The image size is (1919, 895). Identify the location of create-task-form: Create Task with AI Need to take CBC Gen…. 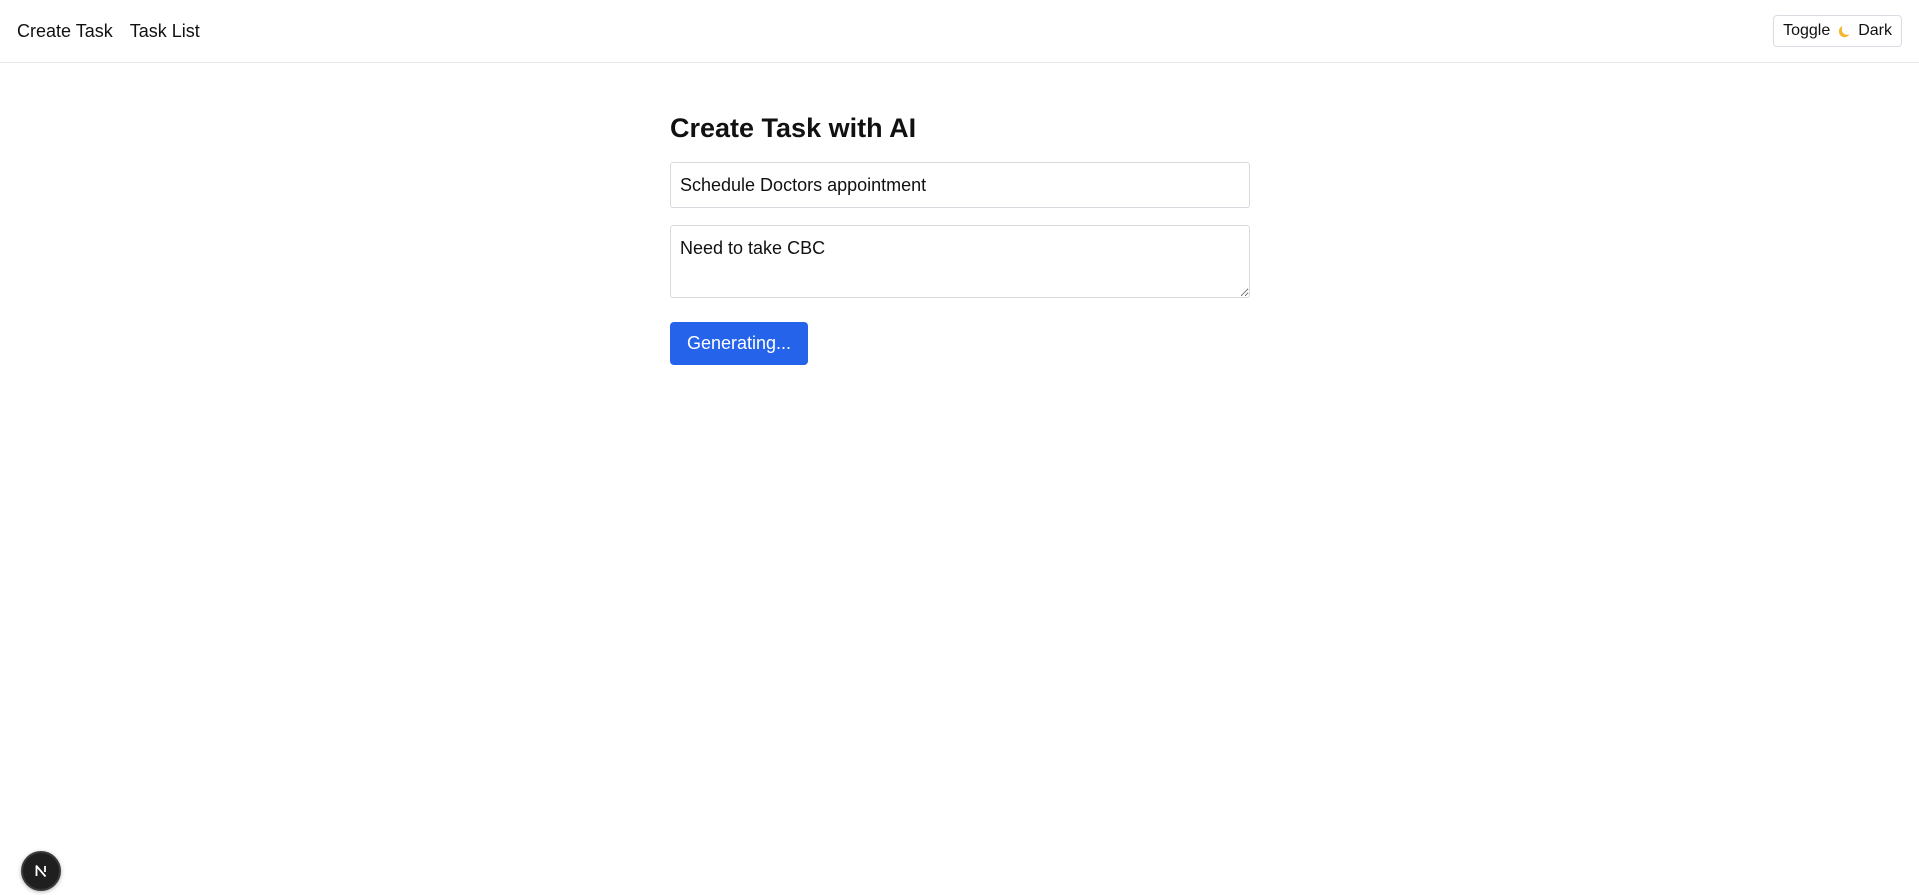
(960, 237).